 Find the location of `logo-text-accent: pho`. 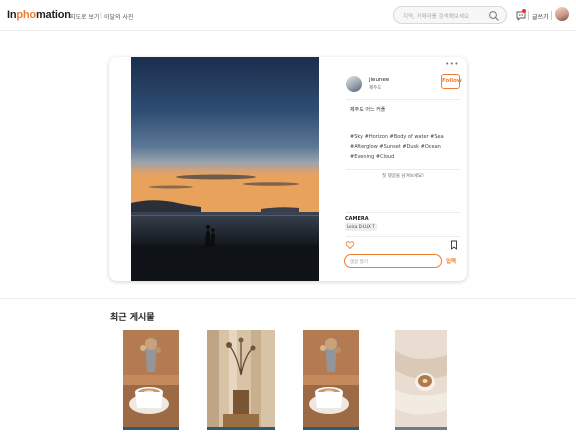

logo-text-accent: pho is located at coordinates (26, 15).